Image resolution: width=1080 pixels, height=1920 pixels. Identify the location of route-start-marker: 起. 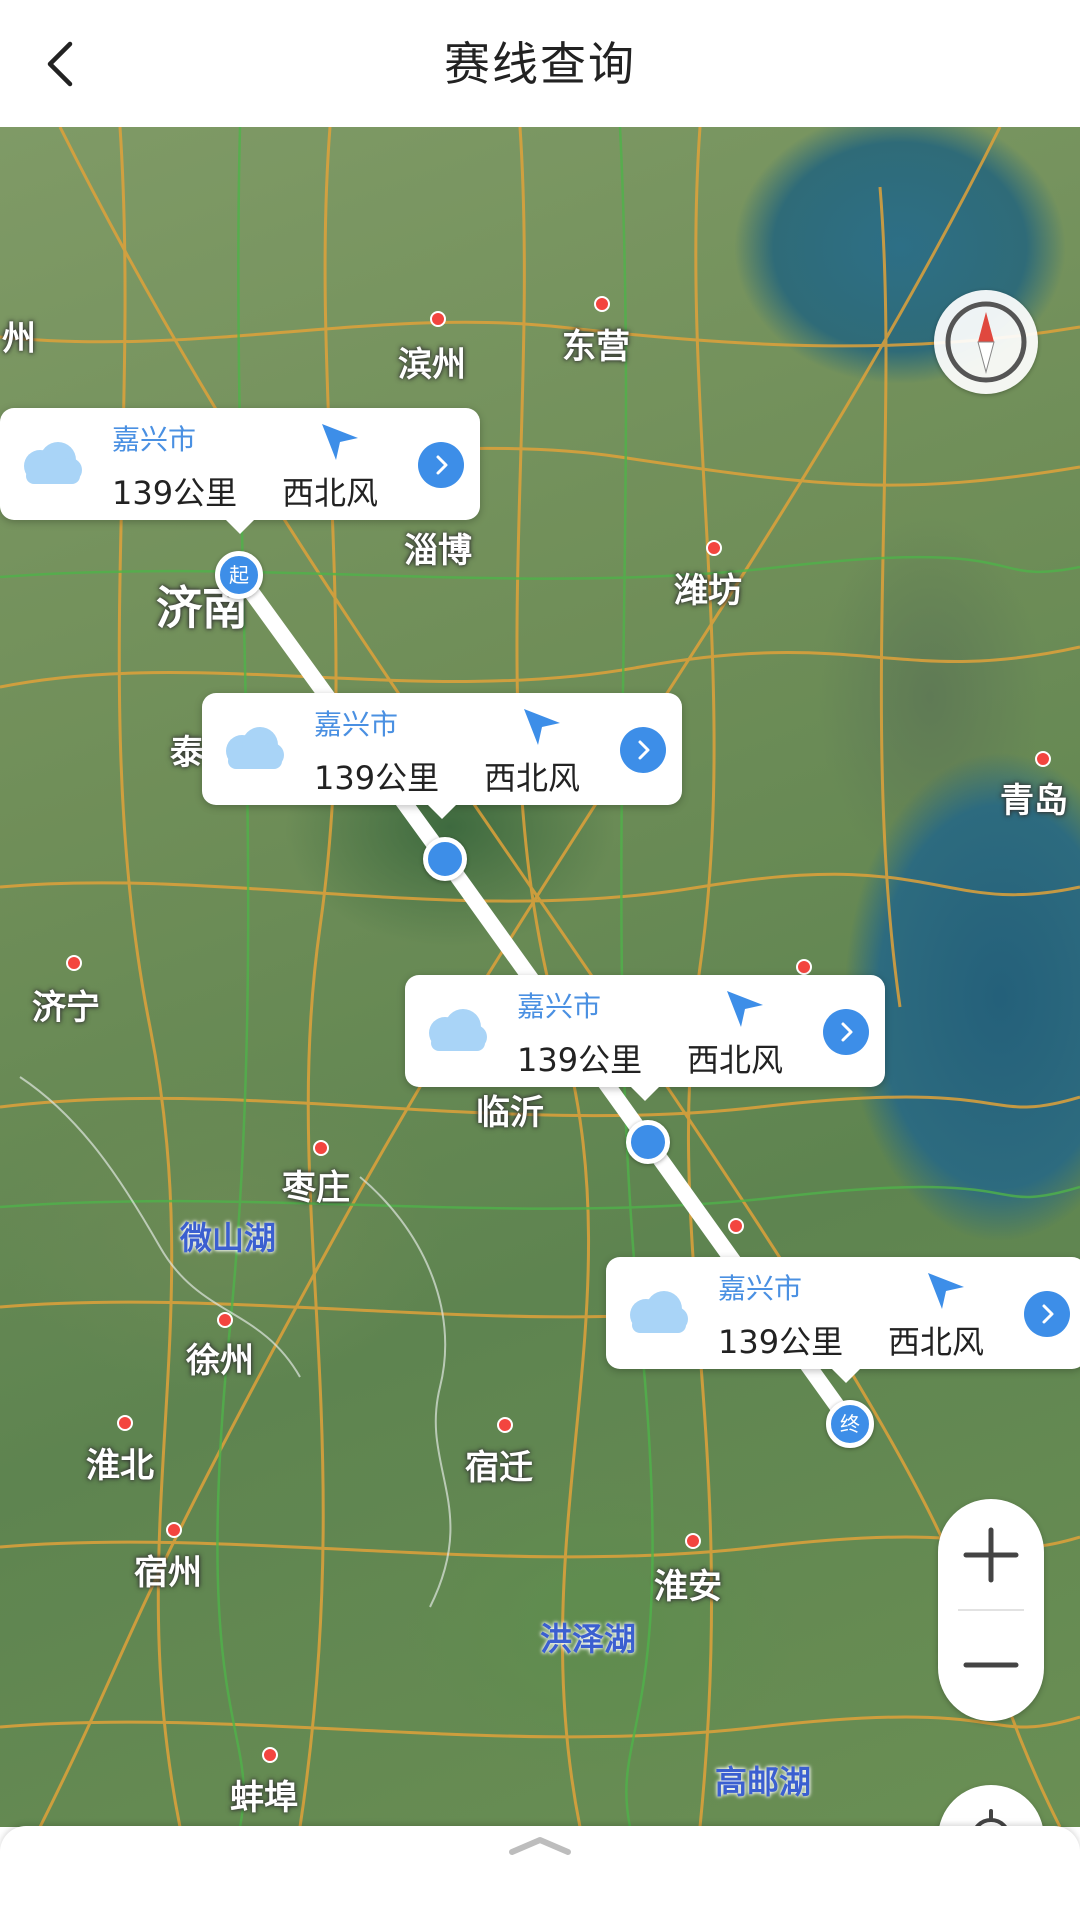
(239, 575).